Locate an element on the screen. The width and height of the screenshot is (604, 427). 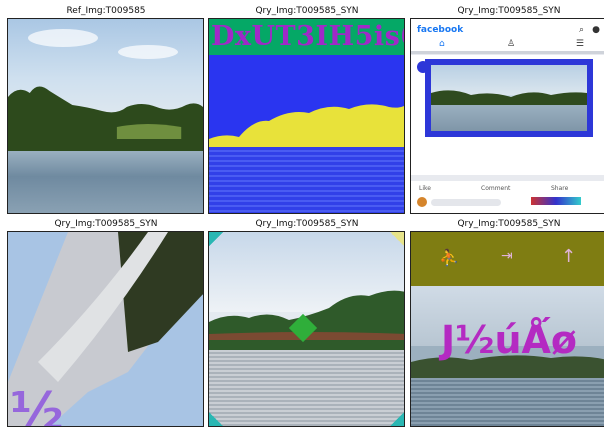
query-image-1: DxUT3IH5is6 is located at coordinates (306, 116).